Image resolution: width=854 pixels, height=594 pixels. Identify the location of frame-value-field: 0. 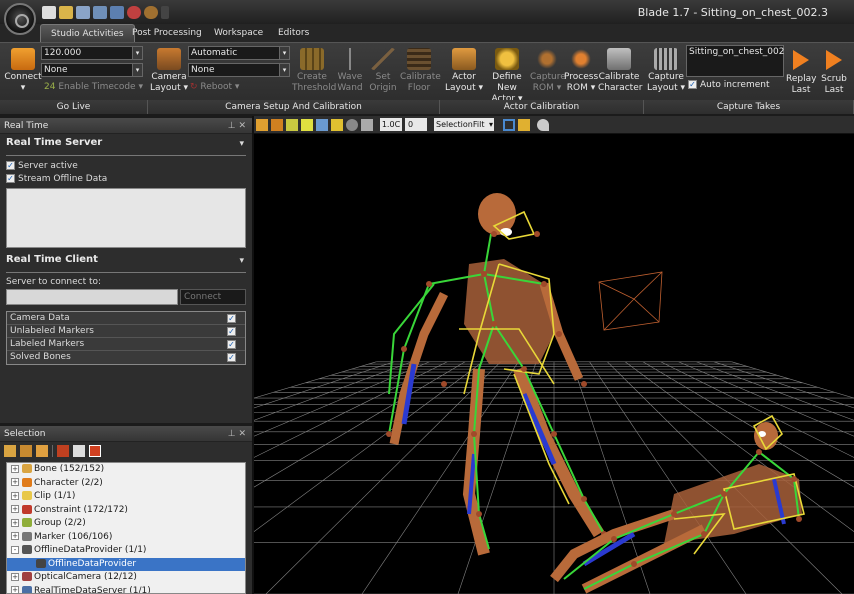
(416, 124).